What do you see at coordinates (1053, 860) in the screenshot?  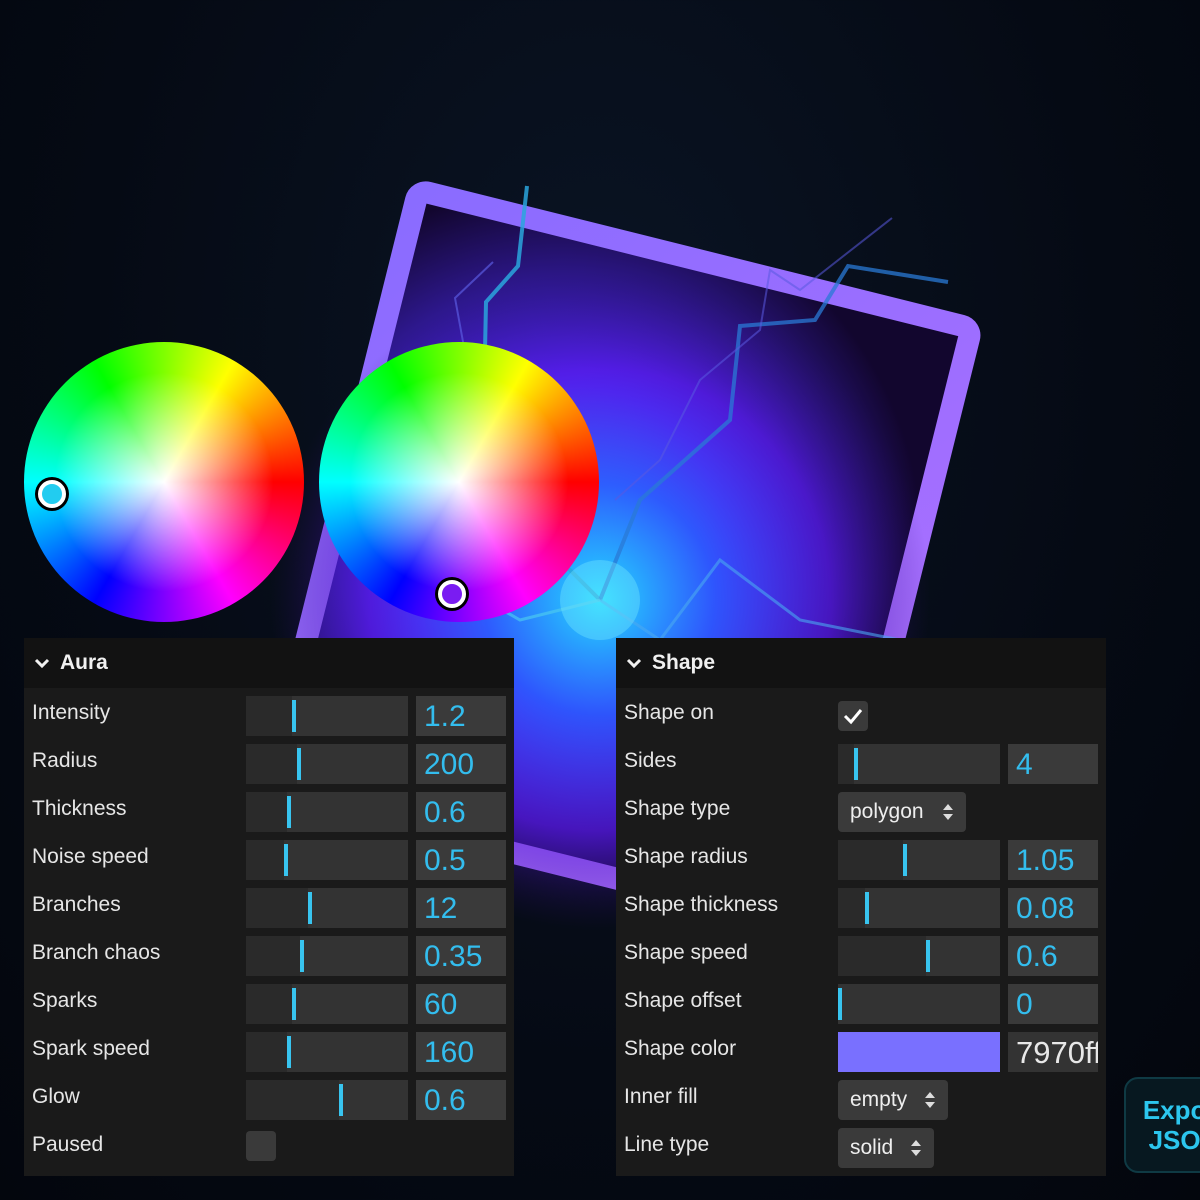 I see `shape-radius-value: 1.05` at bounding box center [1053, 860].